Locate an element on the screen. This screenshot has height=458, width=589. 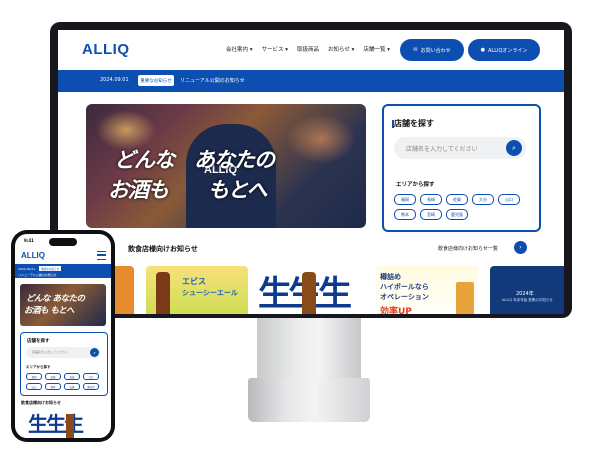
nav-item-news: お知らせ ▾ is located at coordinates (341, 49).